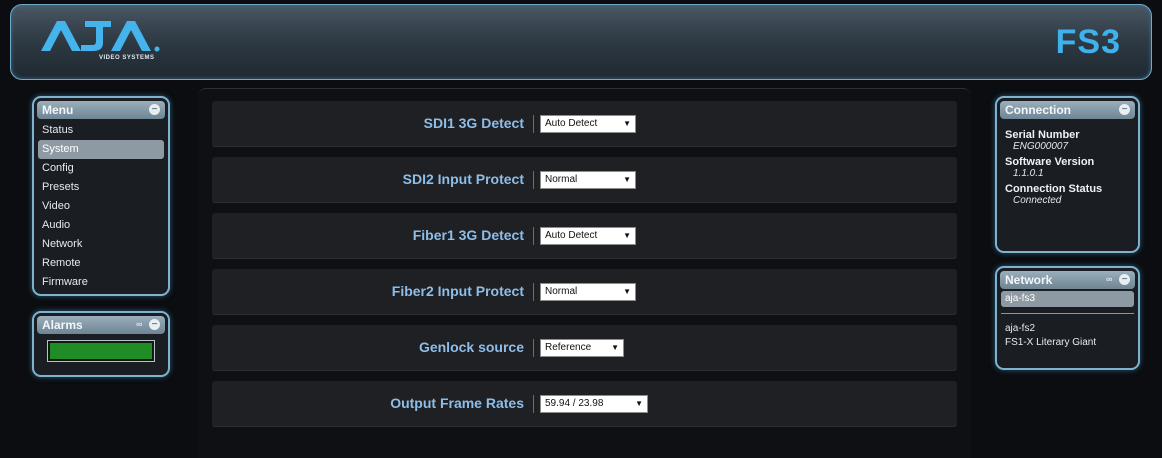 Image resolution: width=1162 pixels, height=458 pixels. Describe the element at coordinates (101, 168) in the screenshot. I see `menu-item-config: Config` at that location.